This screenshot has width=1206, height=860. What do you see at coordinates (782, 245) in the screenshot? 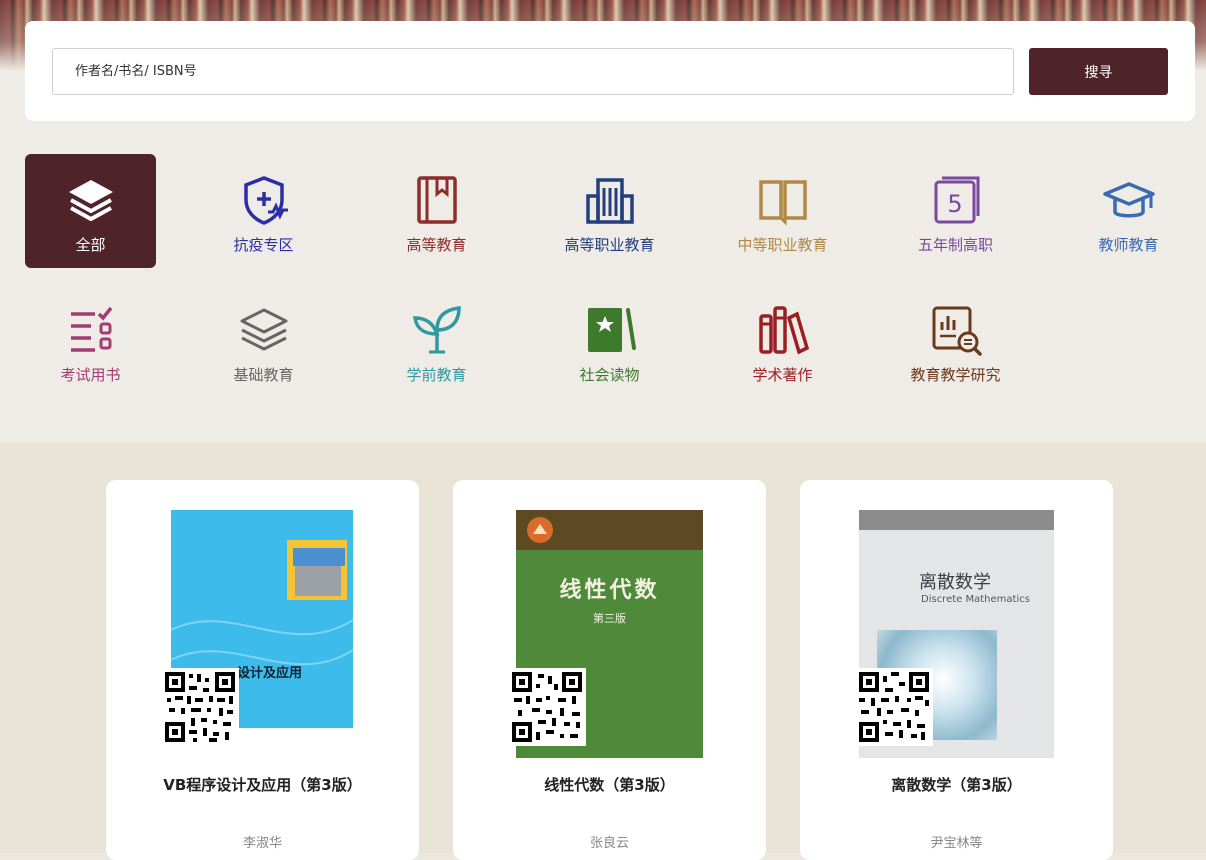
I see `category-label: 中等职业教育` at bounding box center [782, 245].